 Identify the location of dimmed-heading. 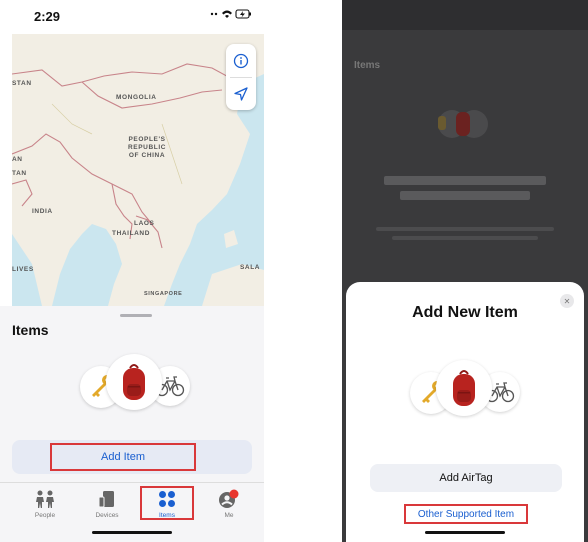
(465, 190).